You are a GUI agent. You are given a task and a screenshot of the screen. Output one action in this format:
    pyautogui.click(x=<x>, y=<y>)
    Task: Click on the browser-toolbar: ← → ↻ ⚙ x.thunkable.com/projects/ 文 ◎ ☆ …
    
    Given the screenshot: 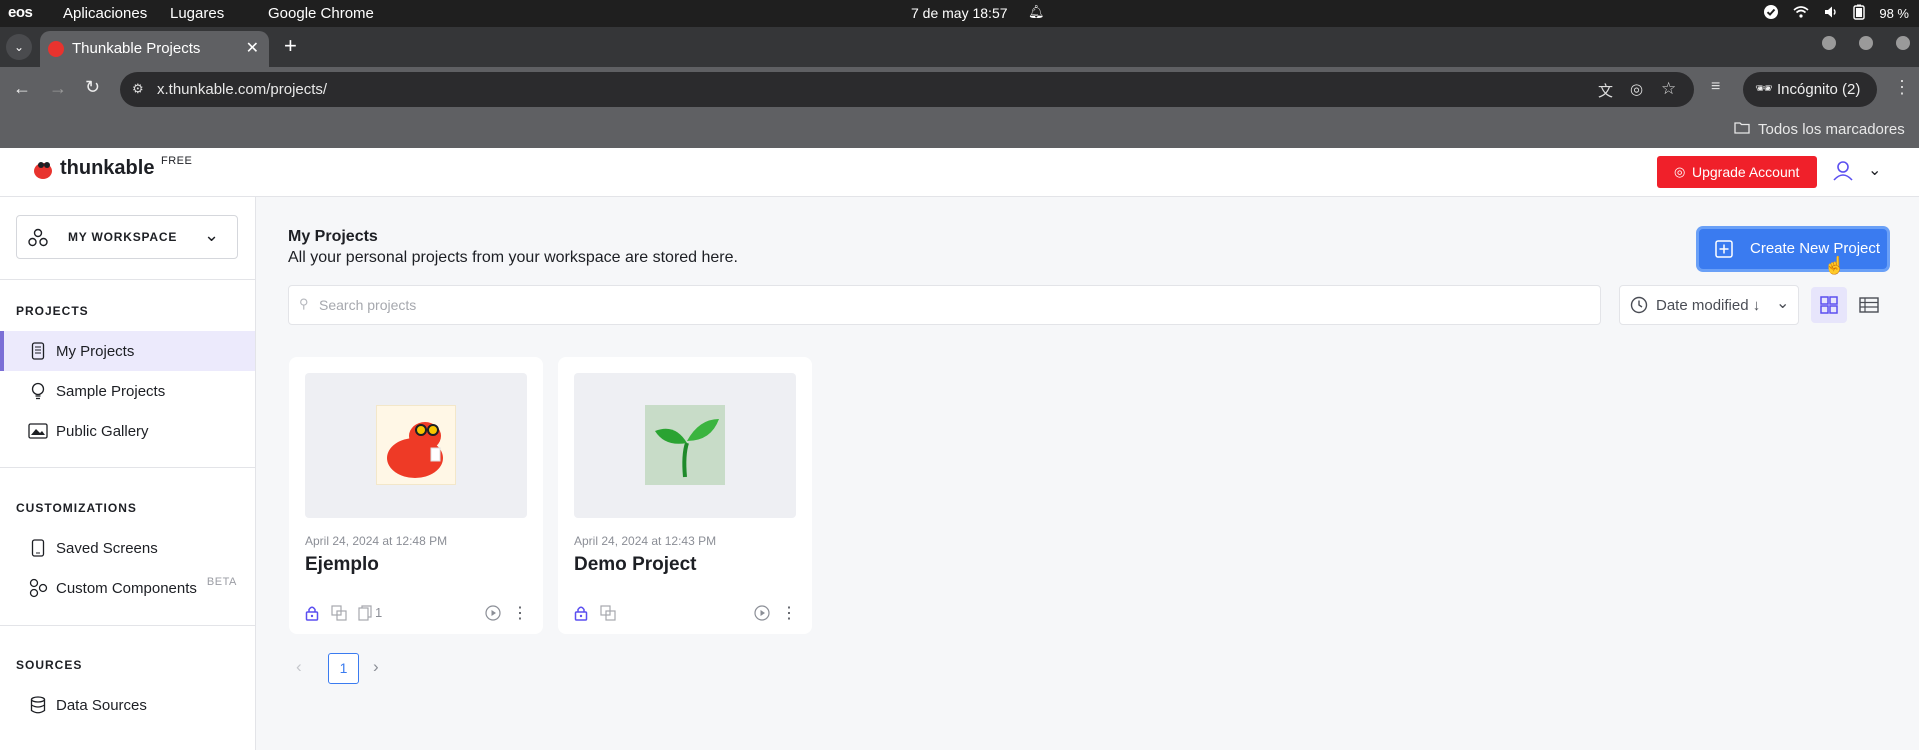 What is the action you would take?
    pyautogui.click(x=959, y=89)
    